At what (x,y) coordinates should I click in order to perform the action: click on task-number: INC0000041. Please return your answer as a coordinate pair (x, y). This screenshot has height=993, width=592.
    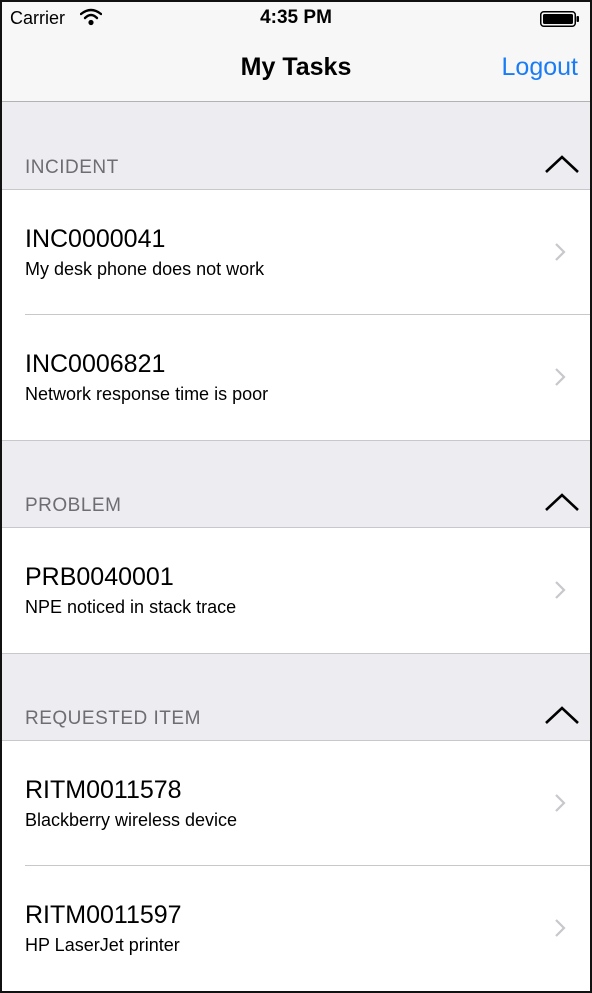
    Looking at the image, I should click on (95, 239).